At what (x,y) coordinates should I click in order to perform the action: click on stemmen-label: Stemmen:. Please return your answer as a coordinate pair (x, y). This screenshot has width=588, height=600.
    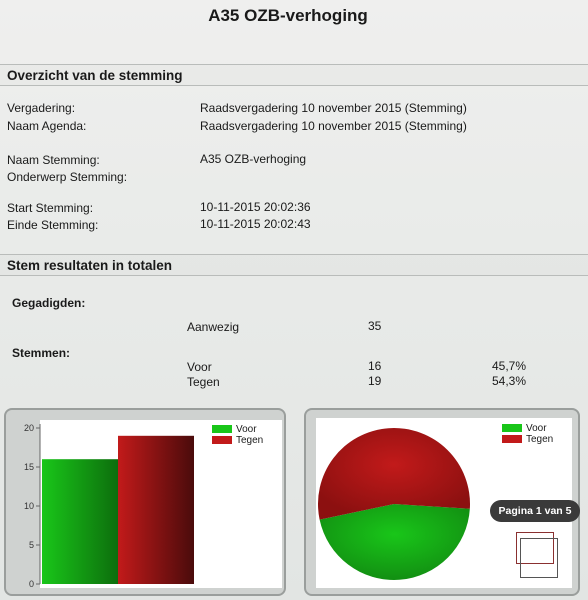
    Looking at the image, I should click on (41, 353).